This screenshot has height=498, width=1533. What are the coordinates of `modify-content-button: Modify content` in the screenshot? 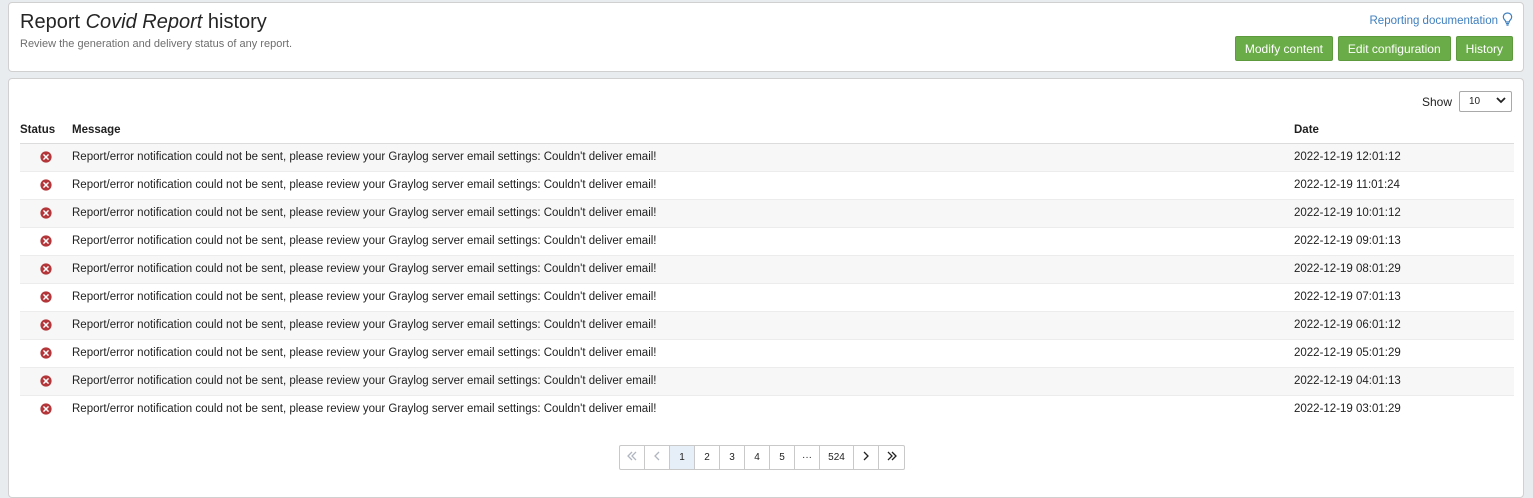 It's located at (1283, 48).